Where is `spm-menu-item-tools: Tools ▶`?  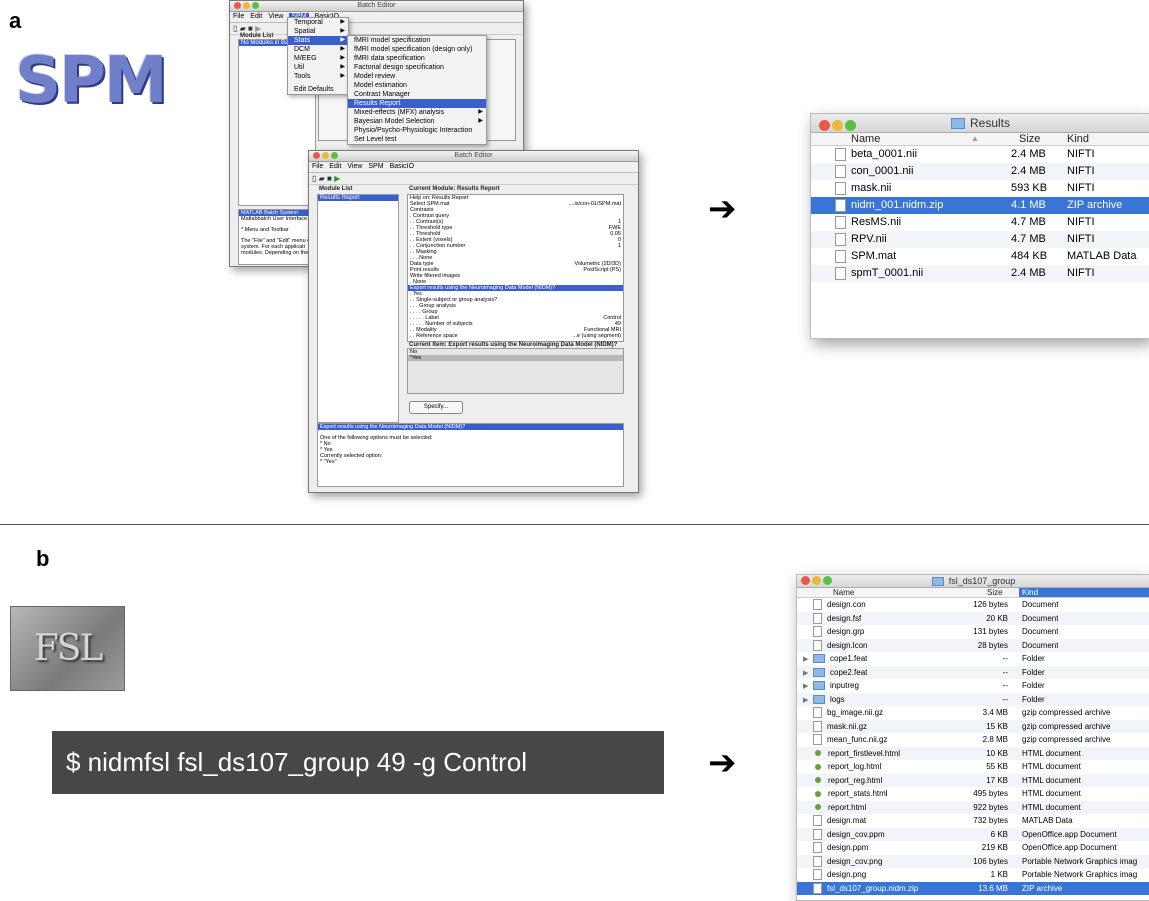 spm-menu-item-tools: Tools ▶ is located at coordinates (318, 76).